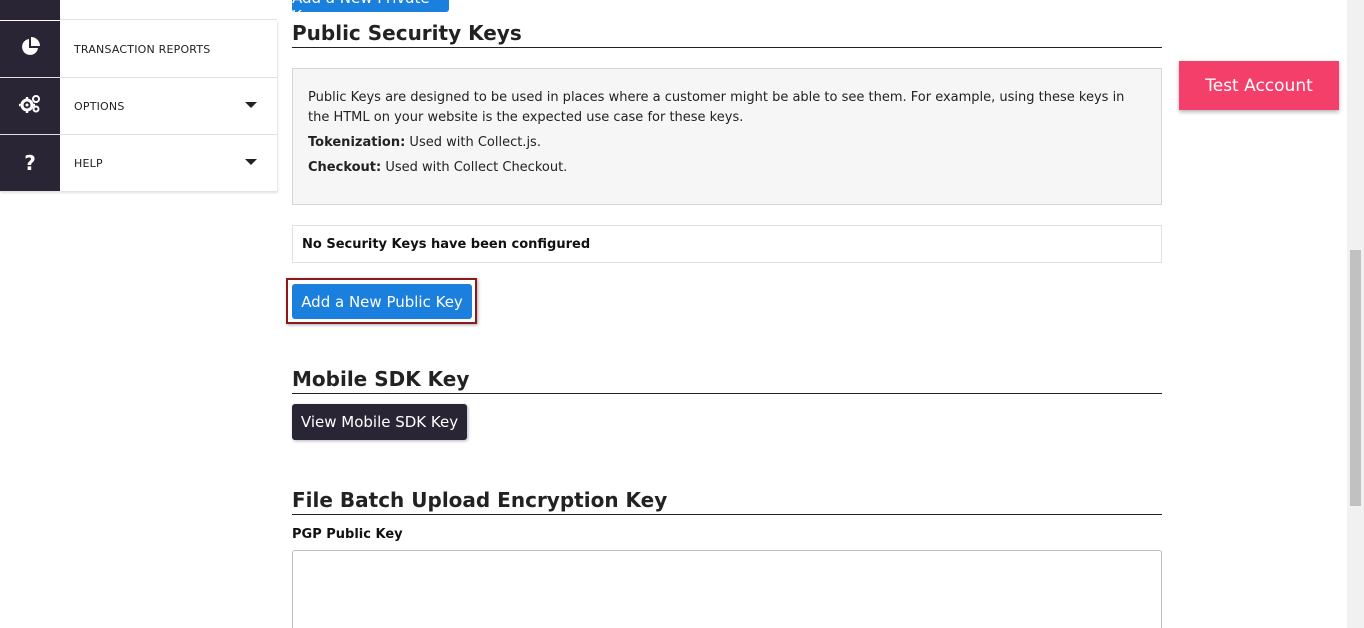 The image size is (1364, 628). Describe the element at coordinates (727, 168) in the screenshot. I see `checkout-line: Checkout: Used with Collect Checkout.` at that location.